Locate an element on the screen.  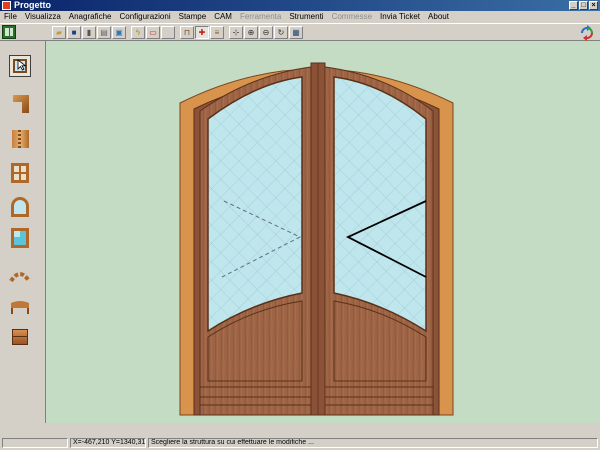
status-coords: X=-467,210 Y=1340,310 is located at coordinates (108, 443).